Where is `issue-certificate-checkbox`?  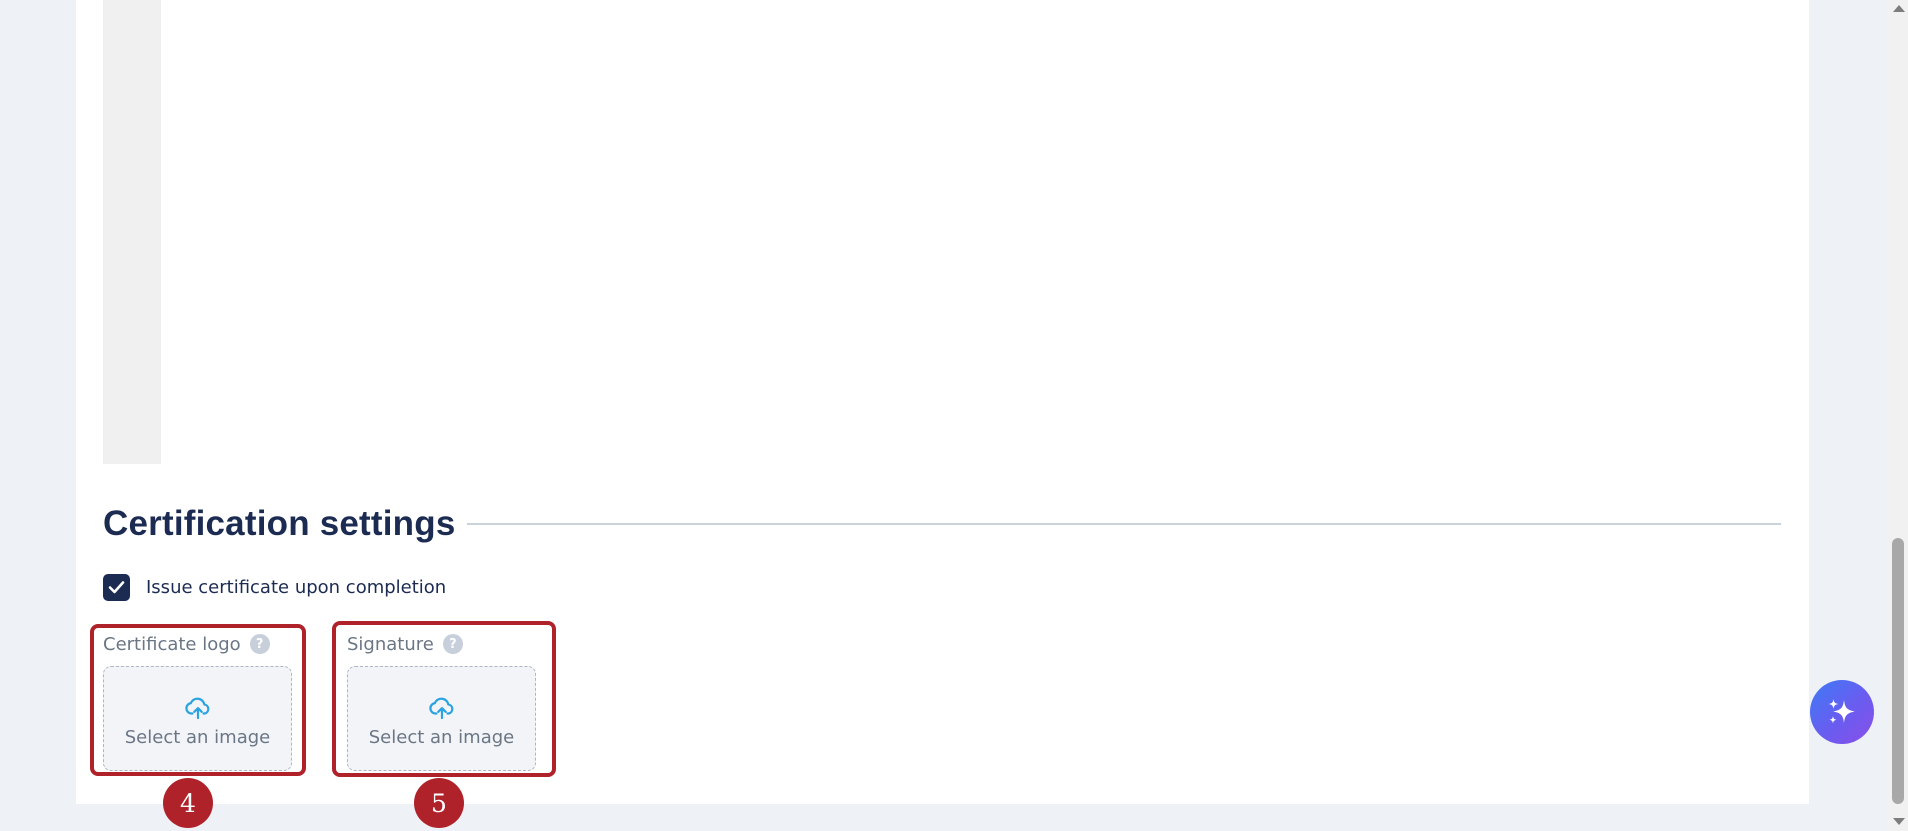
issue-certificate-checkbox is located at coordinates (116, 587).